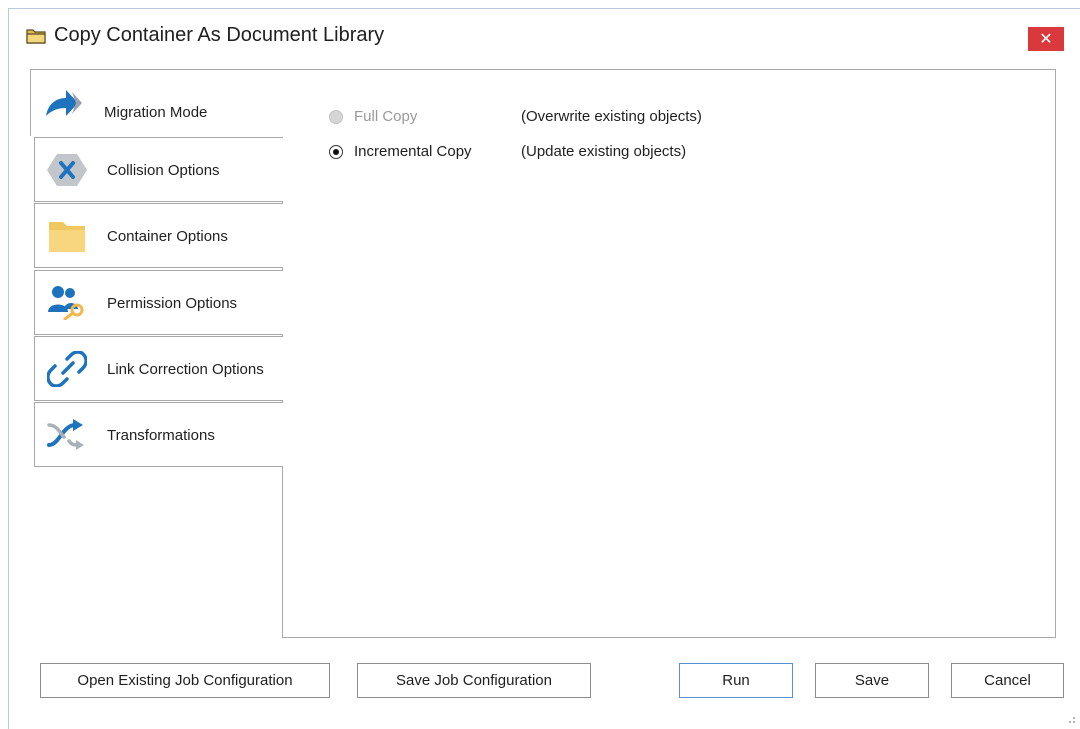  What do you see at coordinates (67, 170) in the screenshot?
I see `collision-x-icon` at bounding box center [67, 170].